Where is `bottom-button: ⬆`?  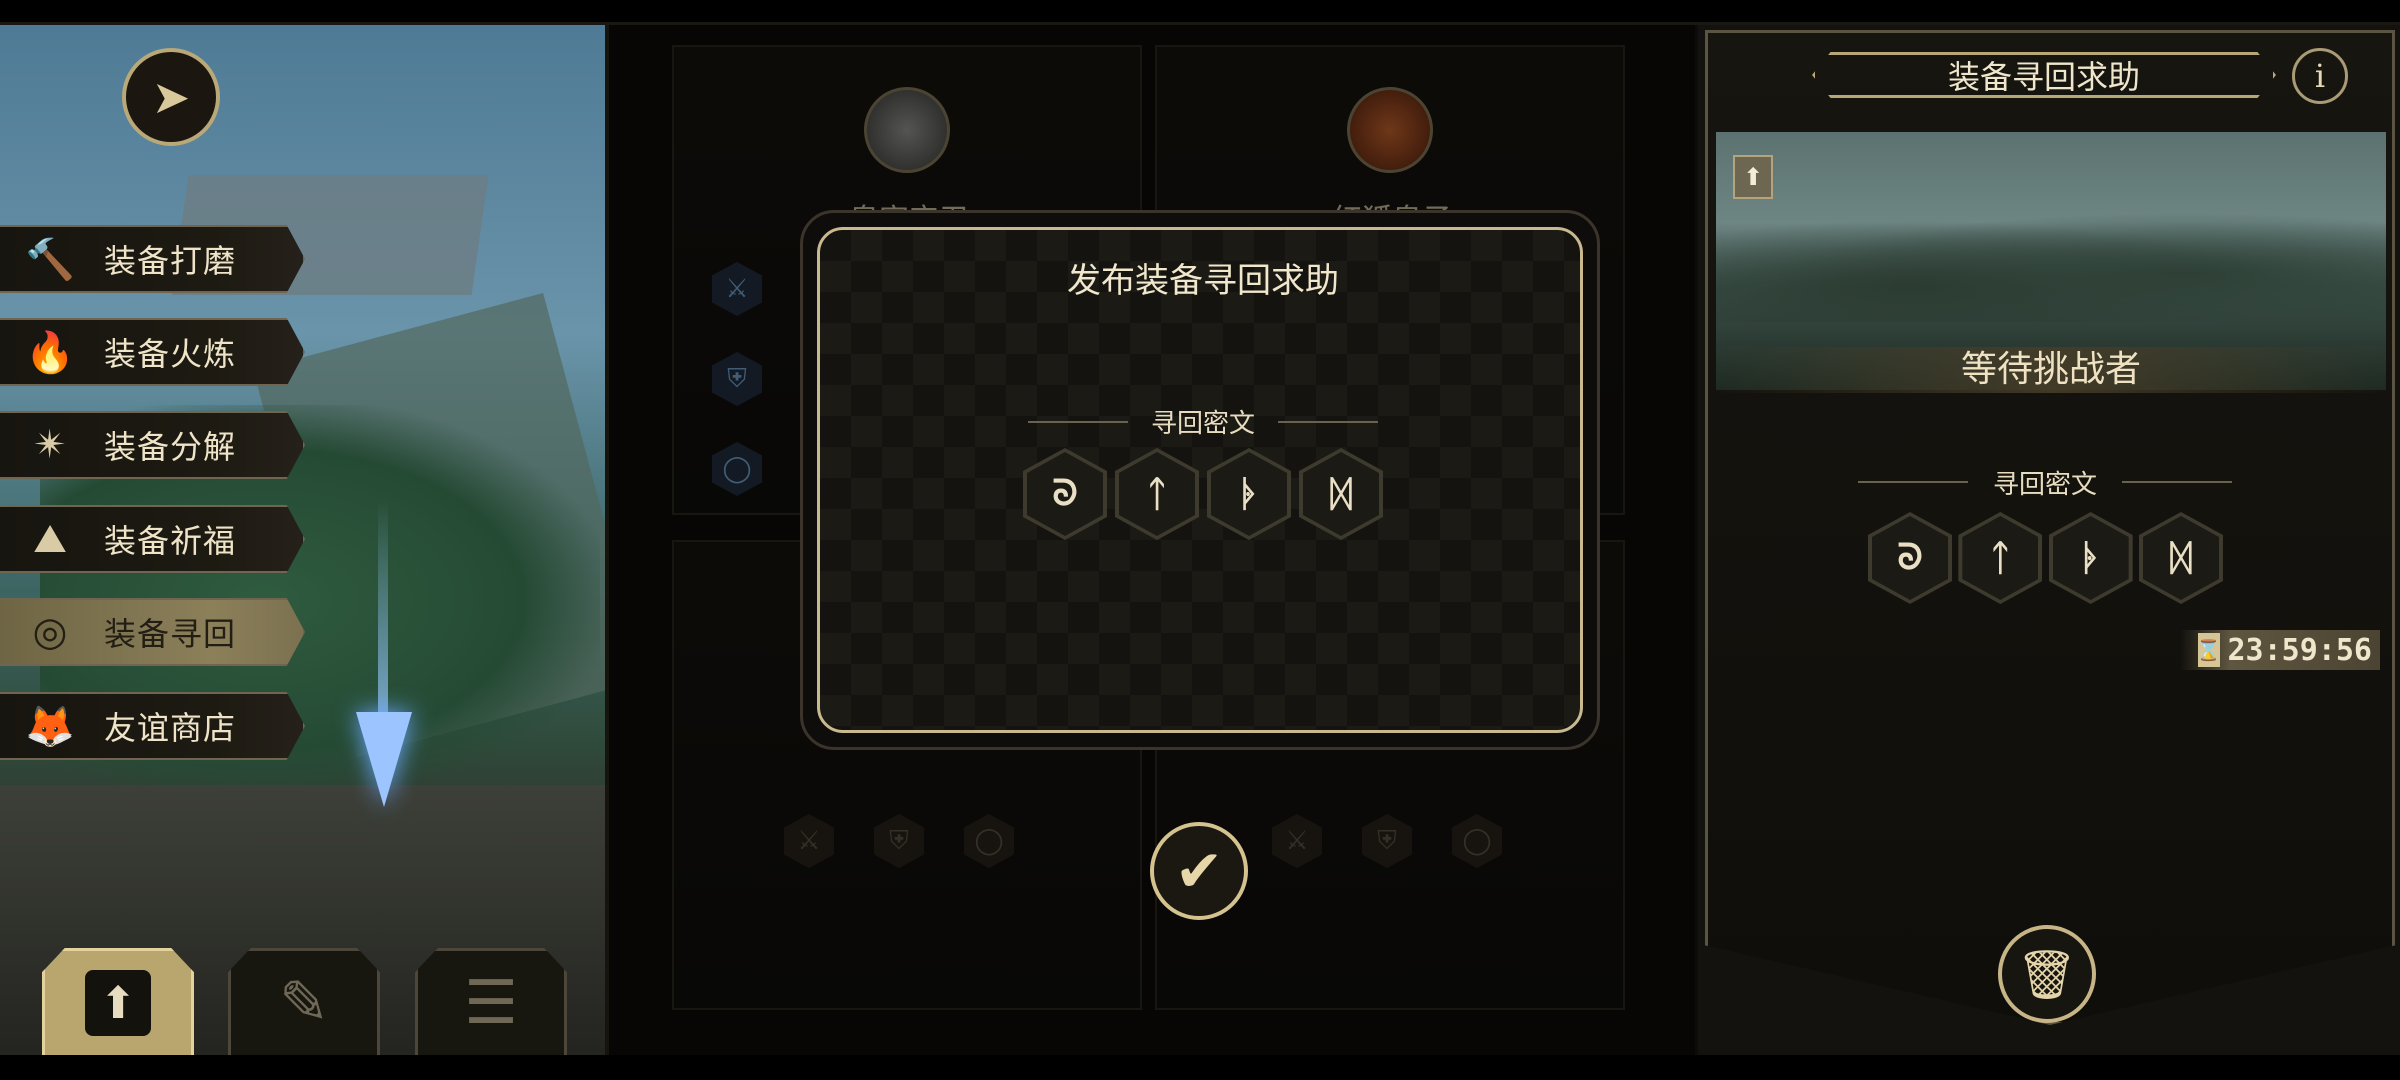
bottom-button: ⬆ is located at coordinates (118, 1003).